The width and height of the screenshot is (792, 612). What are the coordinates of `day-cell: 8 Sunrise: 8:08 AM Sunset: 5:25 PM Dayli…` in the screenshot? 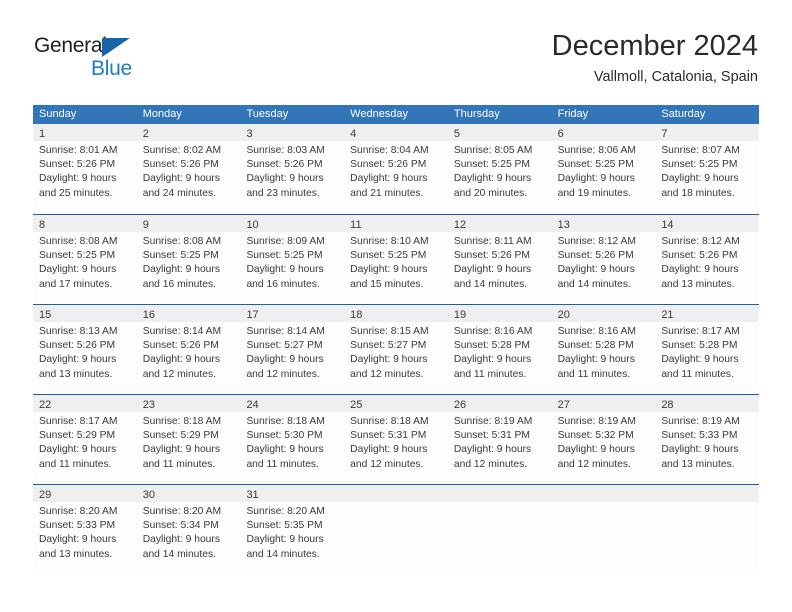 It's located at (85, 259).